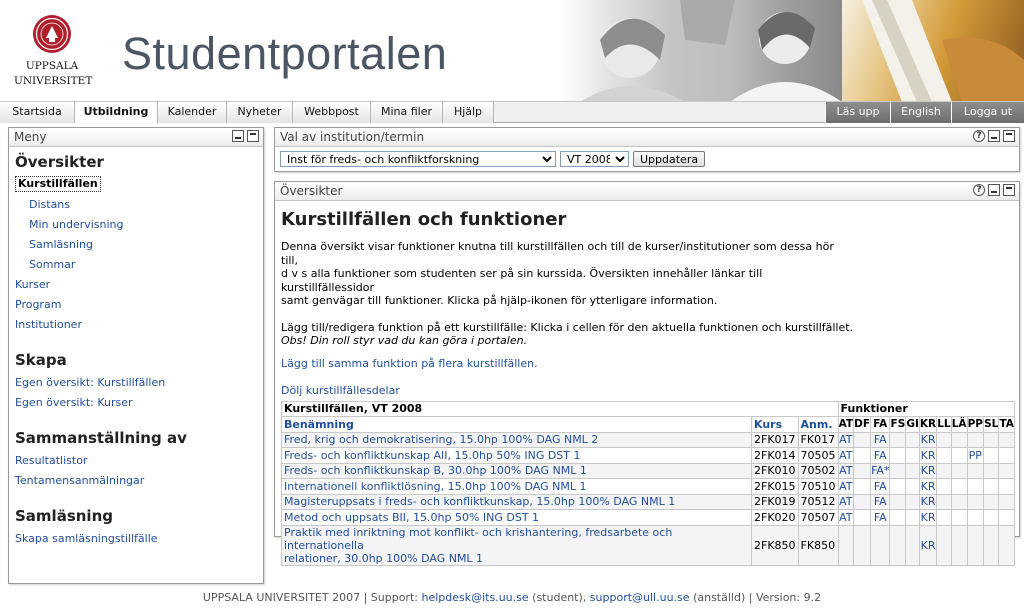 This screenshot has width=1024, height=615. What do you see at coordinates (37, 112) in the screenshot?
I see `tab-startsida: Startsida` at bounding box center [37, 112].